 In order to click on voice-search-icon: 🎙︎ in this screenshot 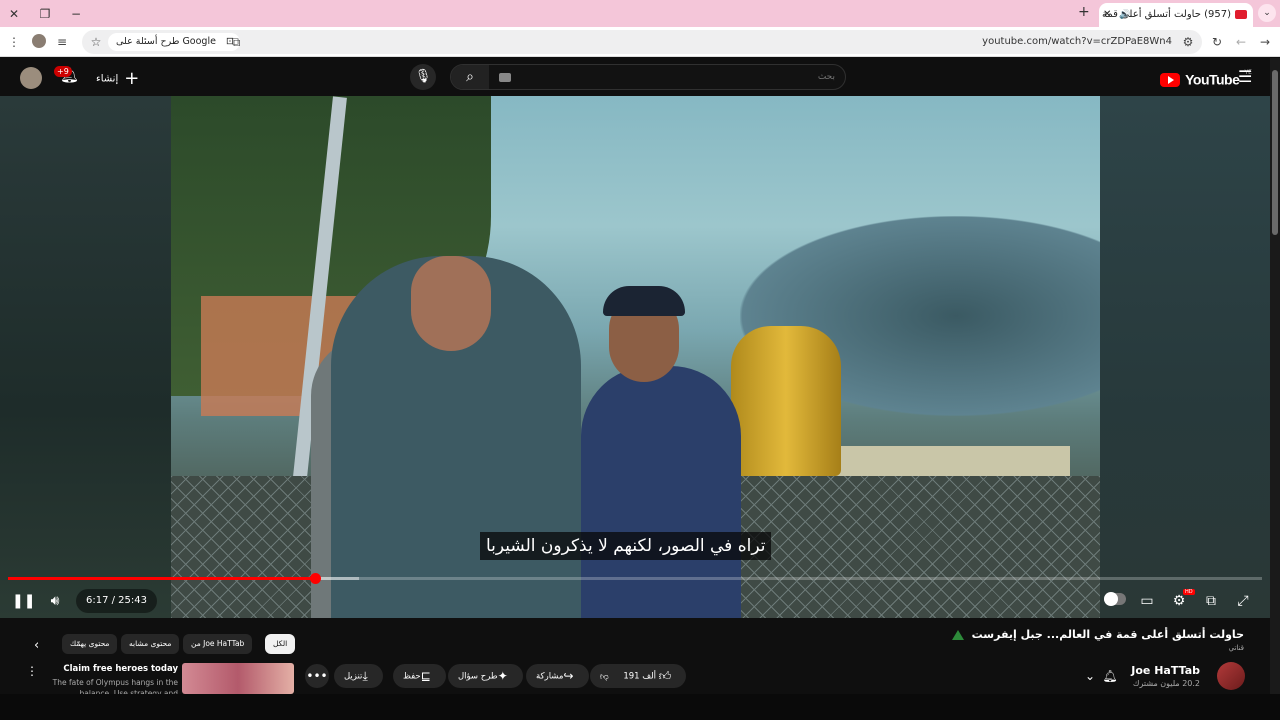, I will do `click(423, 77)`.